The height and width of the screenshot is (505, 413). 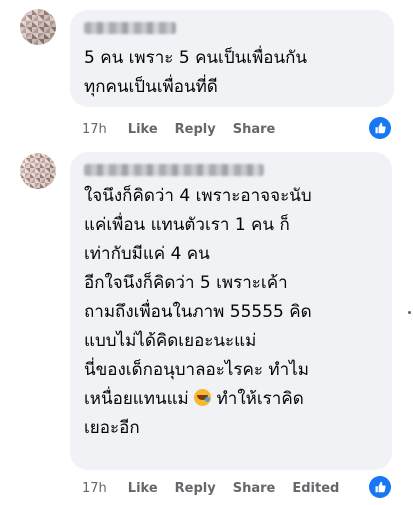 What do you see at coordinates (203, 397) in the screenshot?
I see `rofl-emoji-icon` at bounding box center [203, 397].